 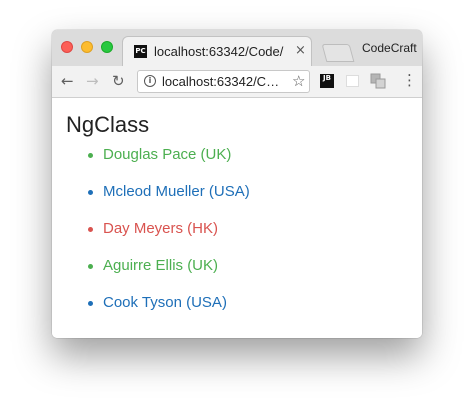 I want to click on jetbrains-icon: JB, so click(x=327, y=81).